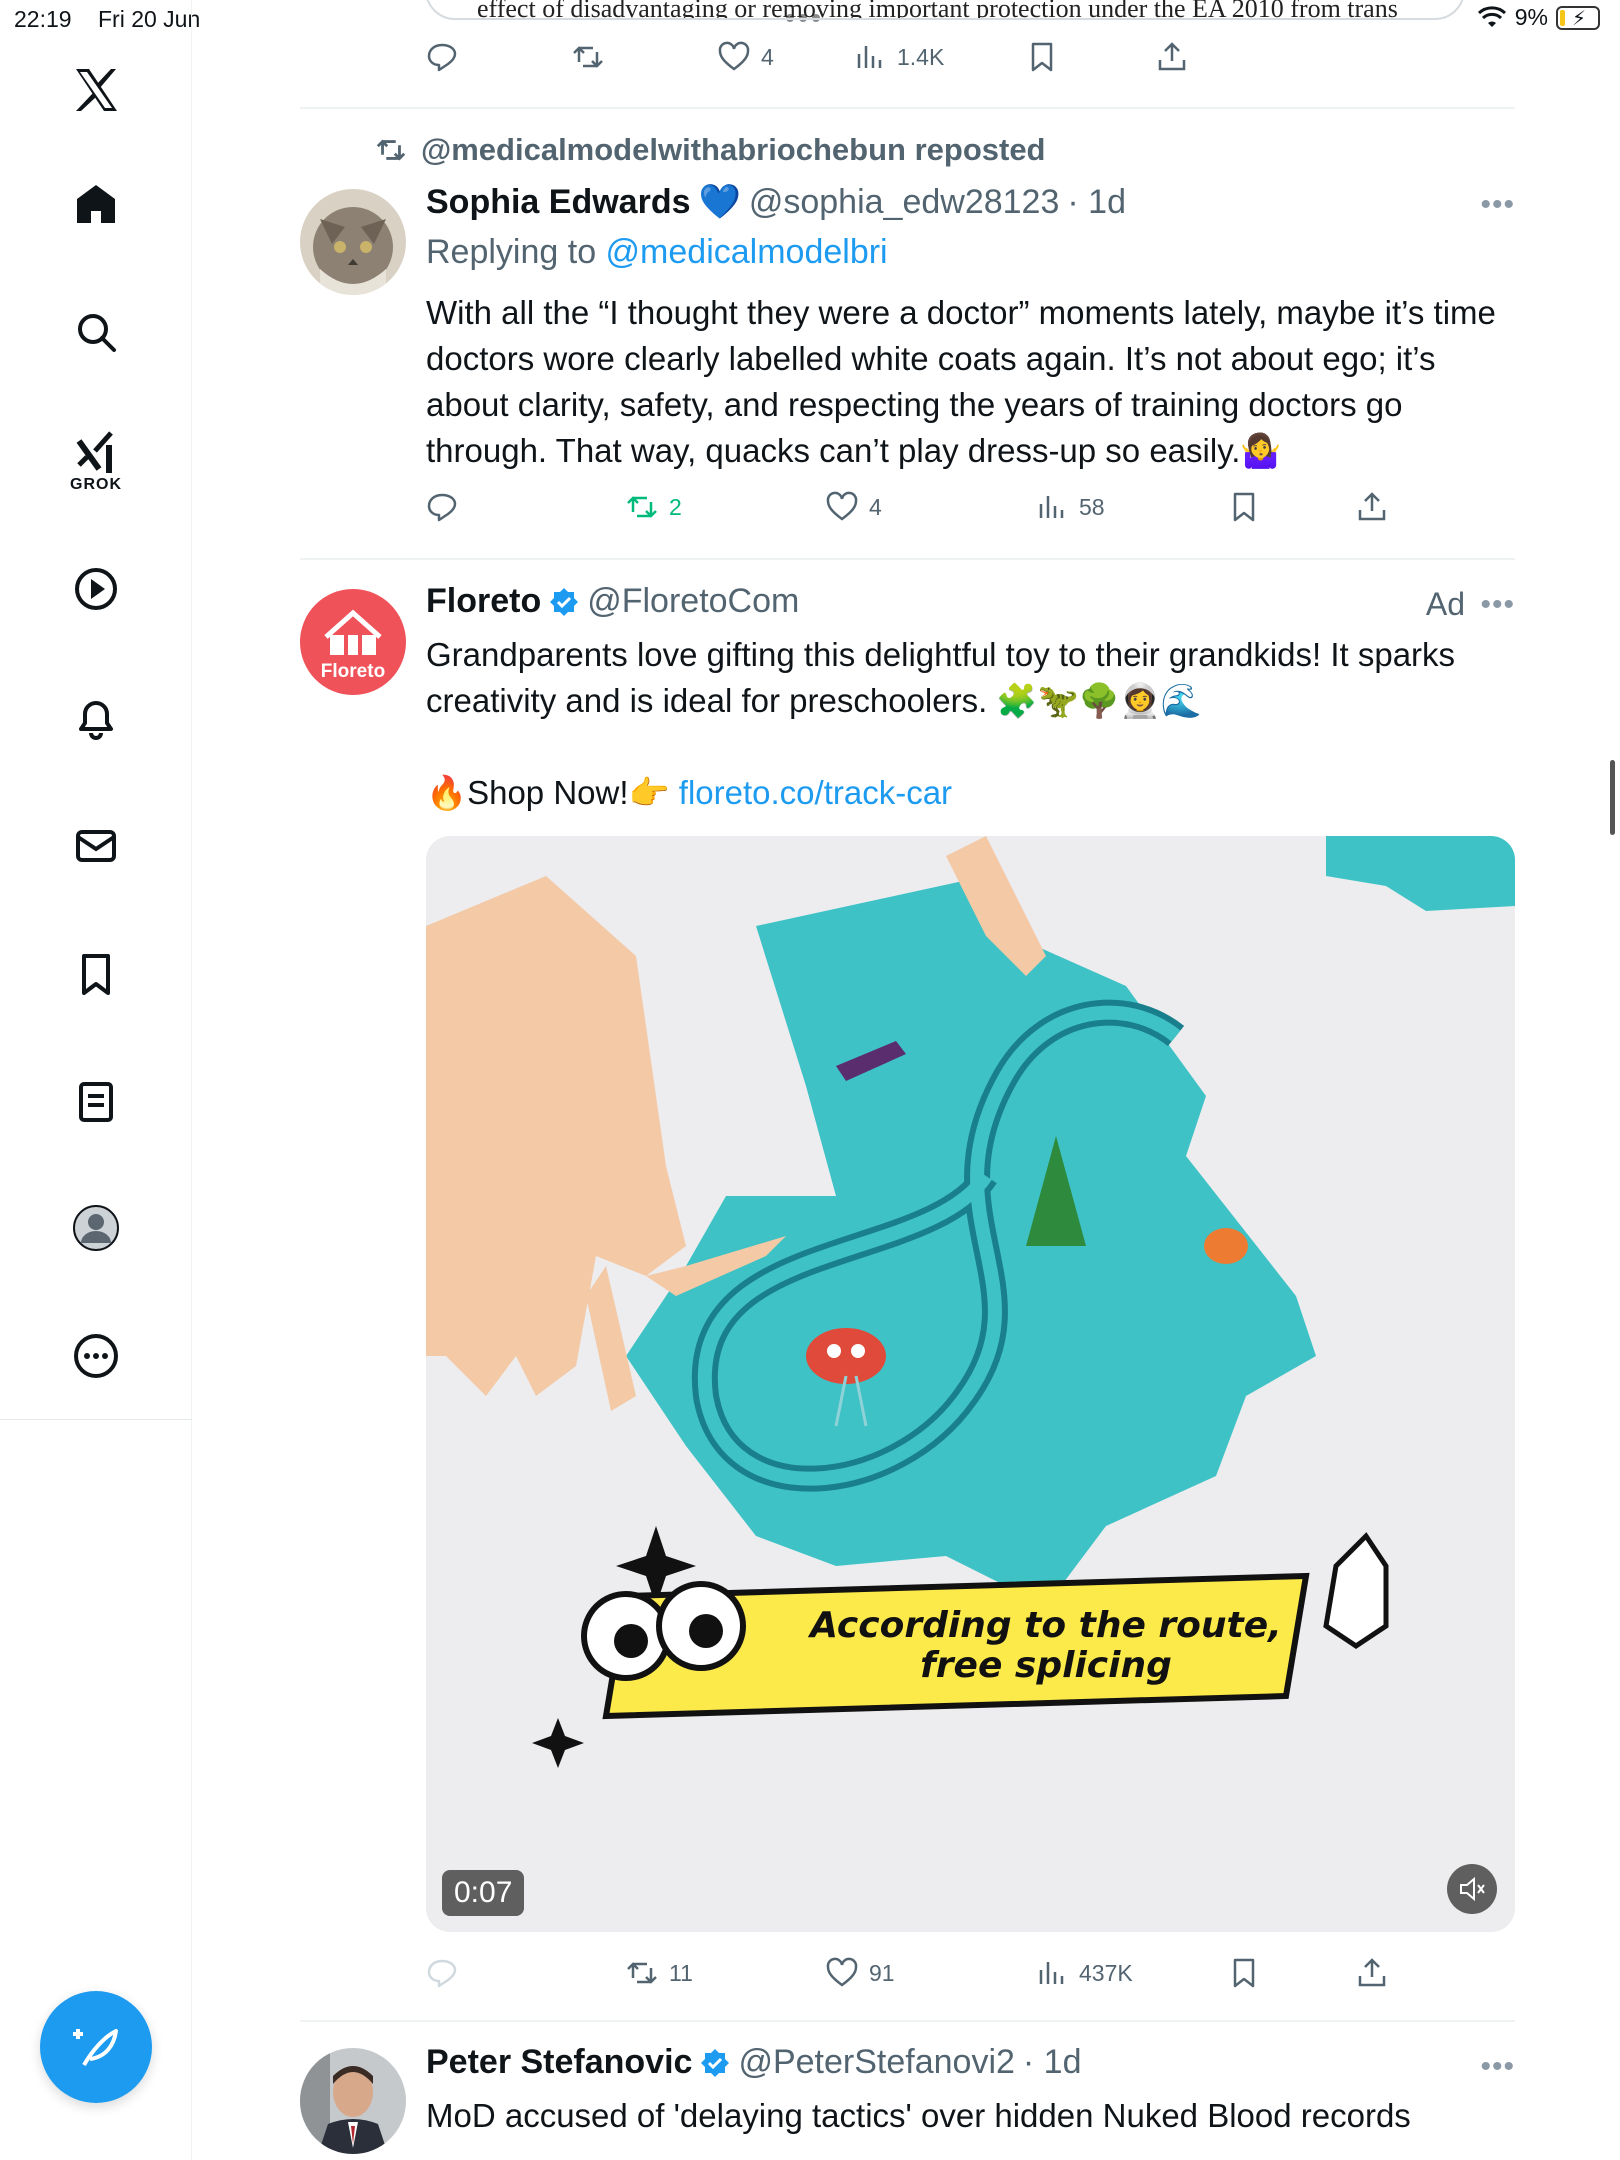 The image size is (1620, 2160). I want to click on home-icon, so click(96, 204).